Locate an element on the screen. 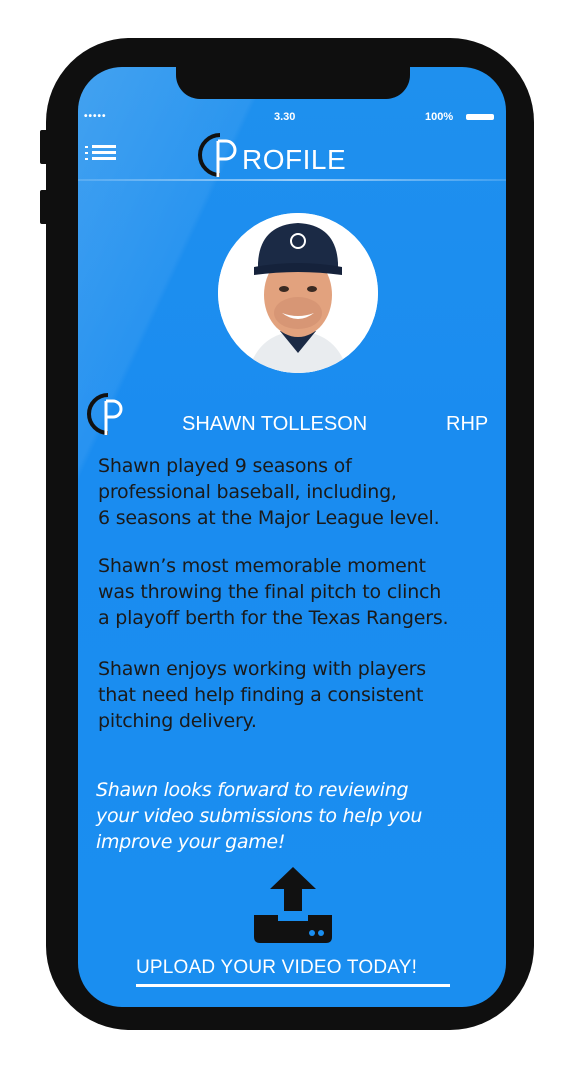 The width and height of the screenshot is (581, 1081). battery-percent: 100% is located at coordinates (439, 117).